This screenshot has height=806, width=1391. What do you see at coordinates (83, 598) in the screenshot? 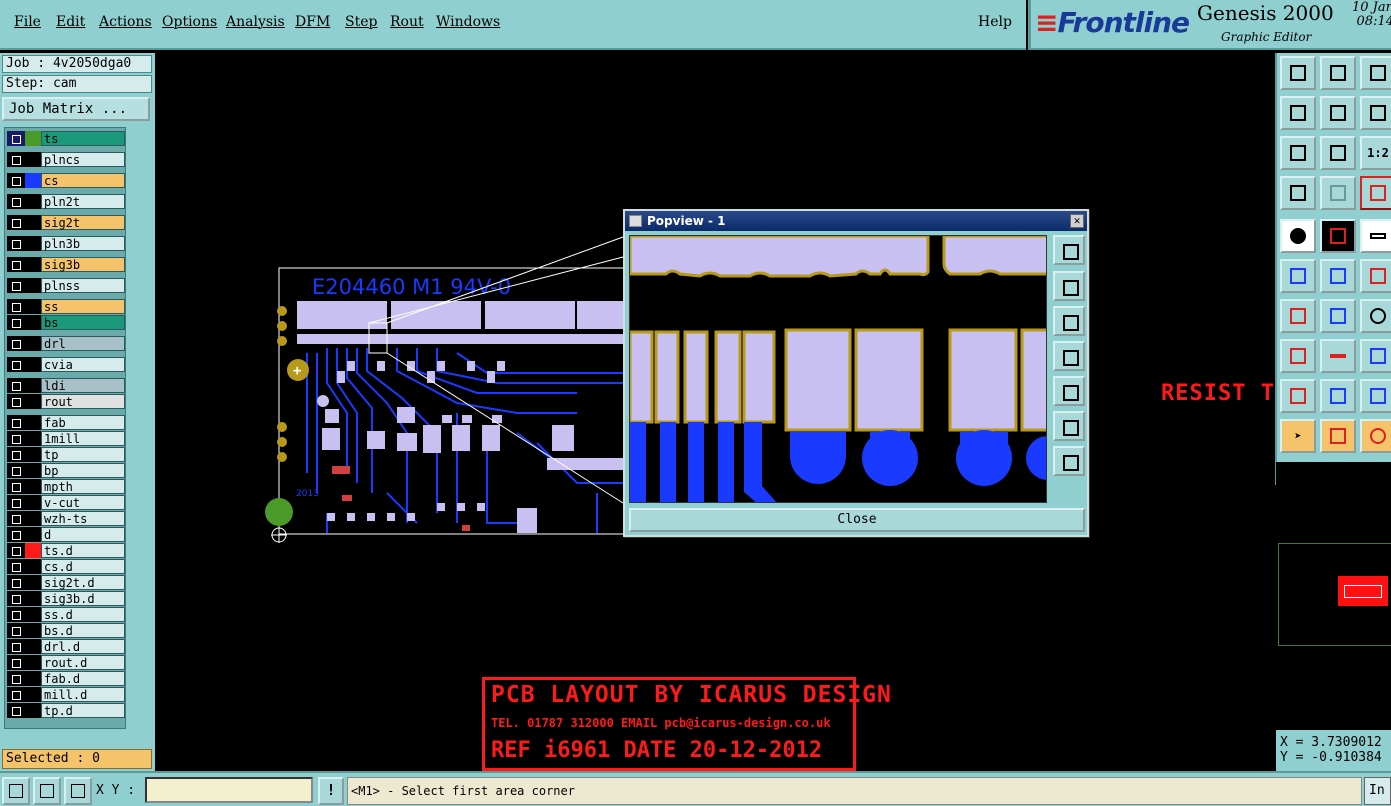
I see `layer-name: sig3b.d` at bounding box center [83, 598].